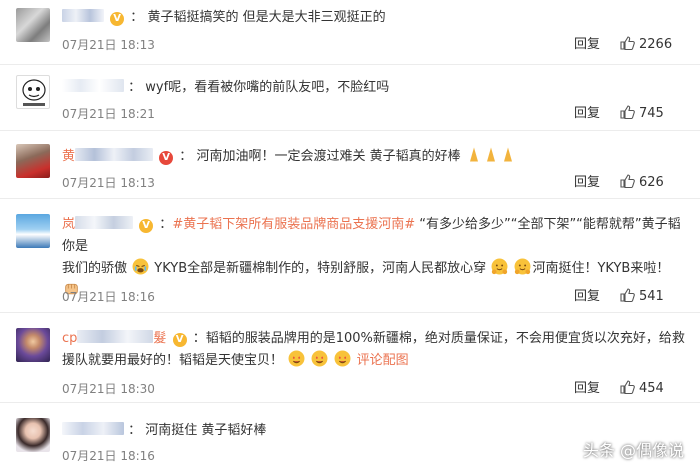  I want to click on like-count: 454, so click(651, 388).